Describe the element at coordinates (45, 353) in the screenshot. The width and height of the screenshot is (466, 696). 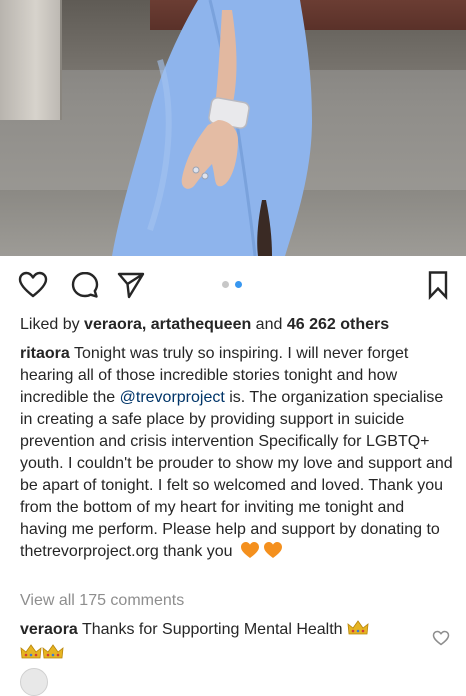
I see `caption-author-link: ritaora` at that location.